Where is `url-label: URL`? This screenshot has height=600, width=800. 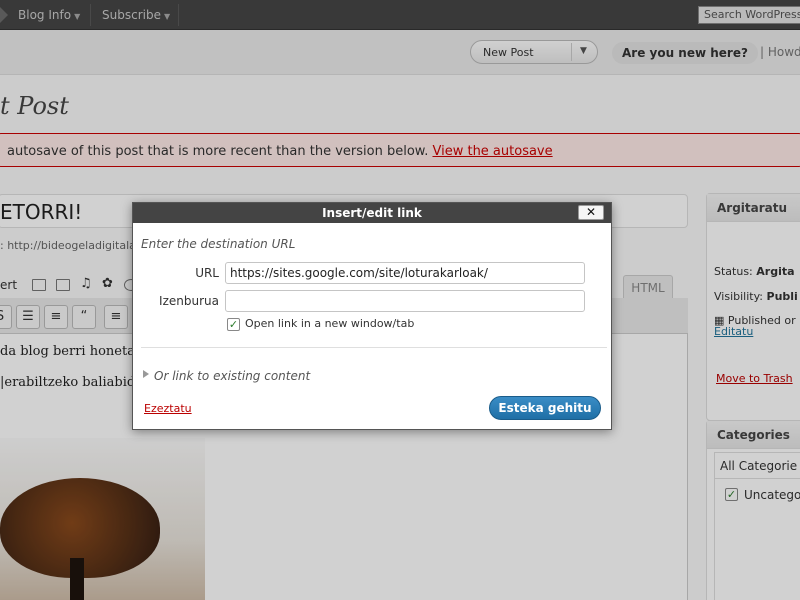 url-label: URL is located at coordinates (207, 273).